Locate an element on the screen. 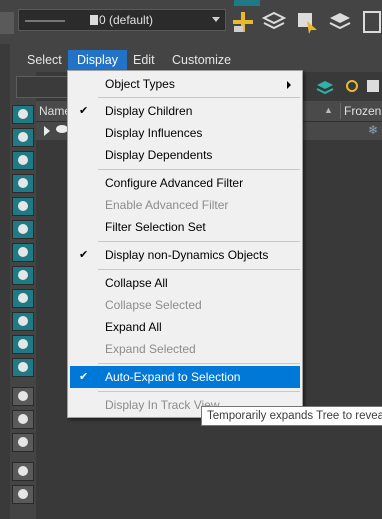 The width and height of the screenshot is (382, 519). helper-icon is located at coordinates (23, 206).